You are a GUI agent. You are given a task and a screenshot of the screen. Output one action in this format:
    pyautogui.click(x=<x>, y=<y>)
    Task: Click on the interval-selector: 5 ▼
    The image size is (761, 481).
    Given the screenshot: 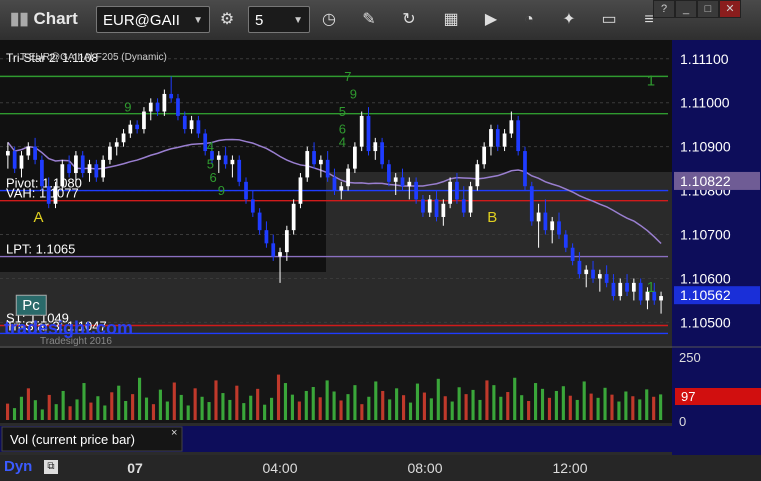 What is the action you would take?
    pyautogui.click(x=279, y=19)
    